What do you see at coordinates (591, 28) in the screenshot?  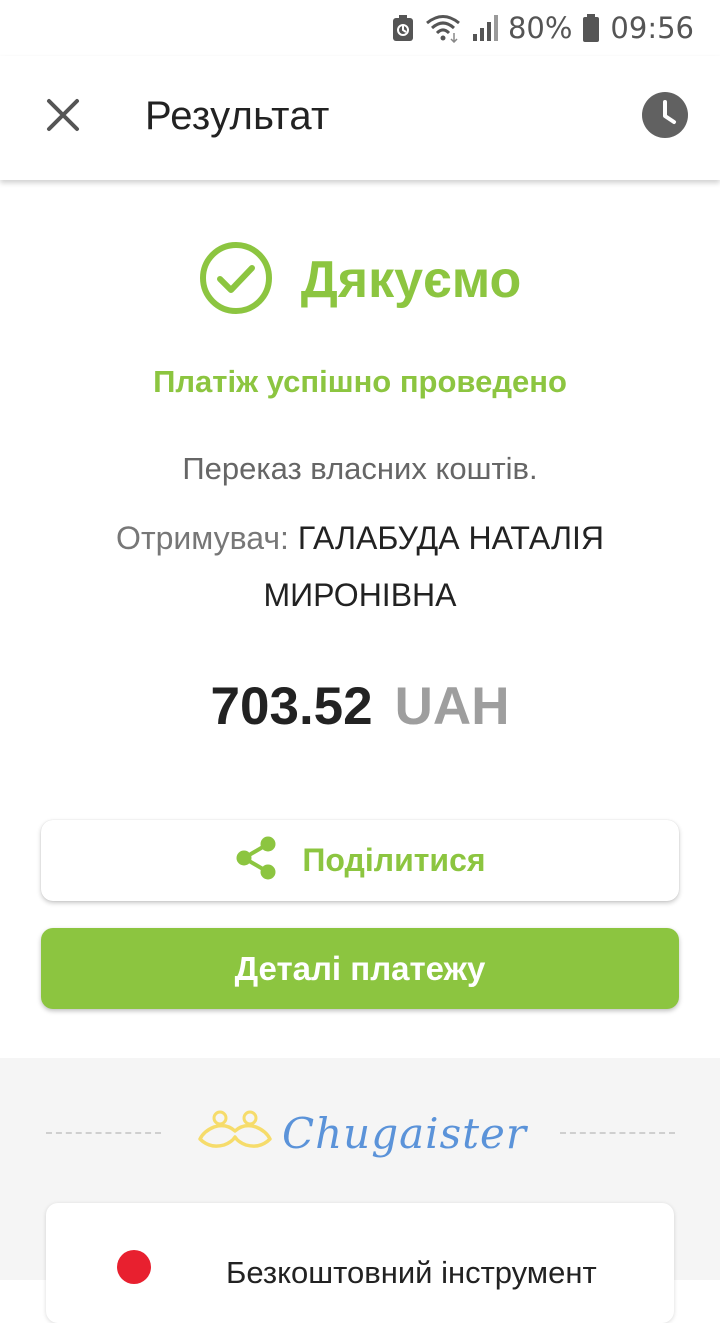 I see `battery-icon` at bounding box center [591, 28].